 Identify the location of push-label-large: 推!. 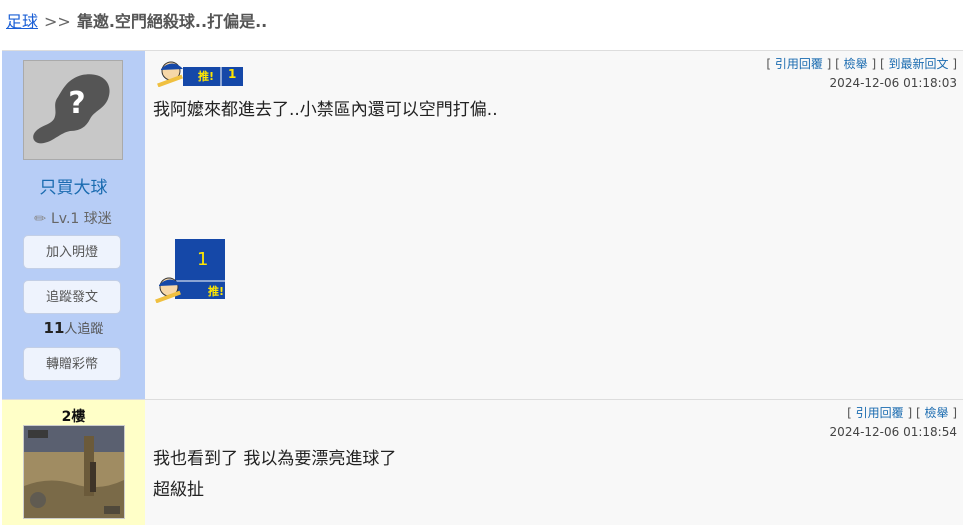
(216, 291).